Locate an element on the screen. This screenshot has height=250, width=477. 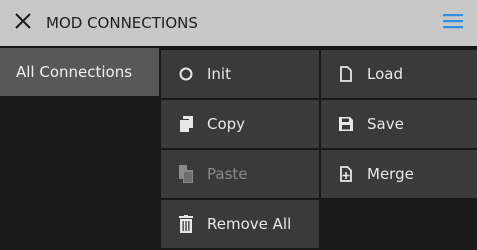
save-button: Save is located at coordinates (399, 124).